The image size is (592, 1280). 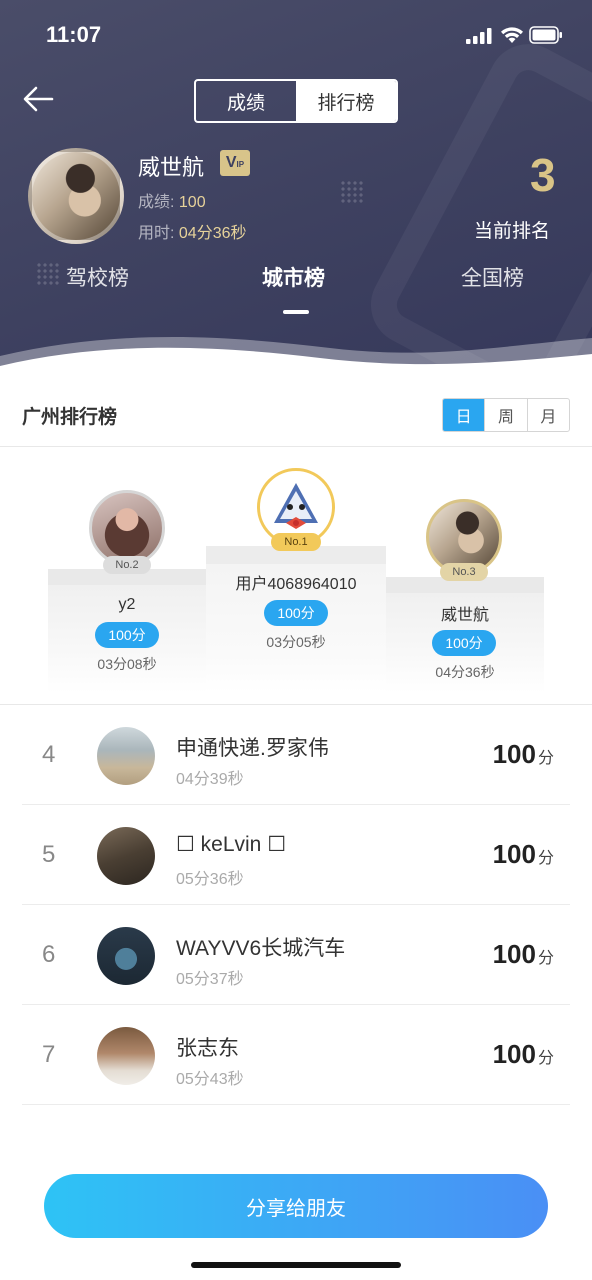 What do you see at coordinates (171, 167) in the screenshot?
I see `user-name: 威世航` at bounding box center [171, 167].